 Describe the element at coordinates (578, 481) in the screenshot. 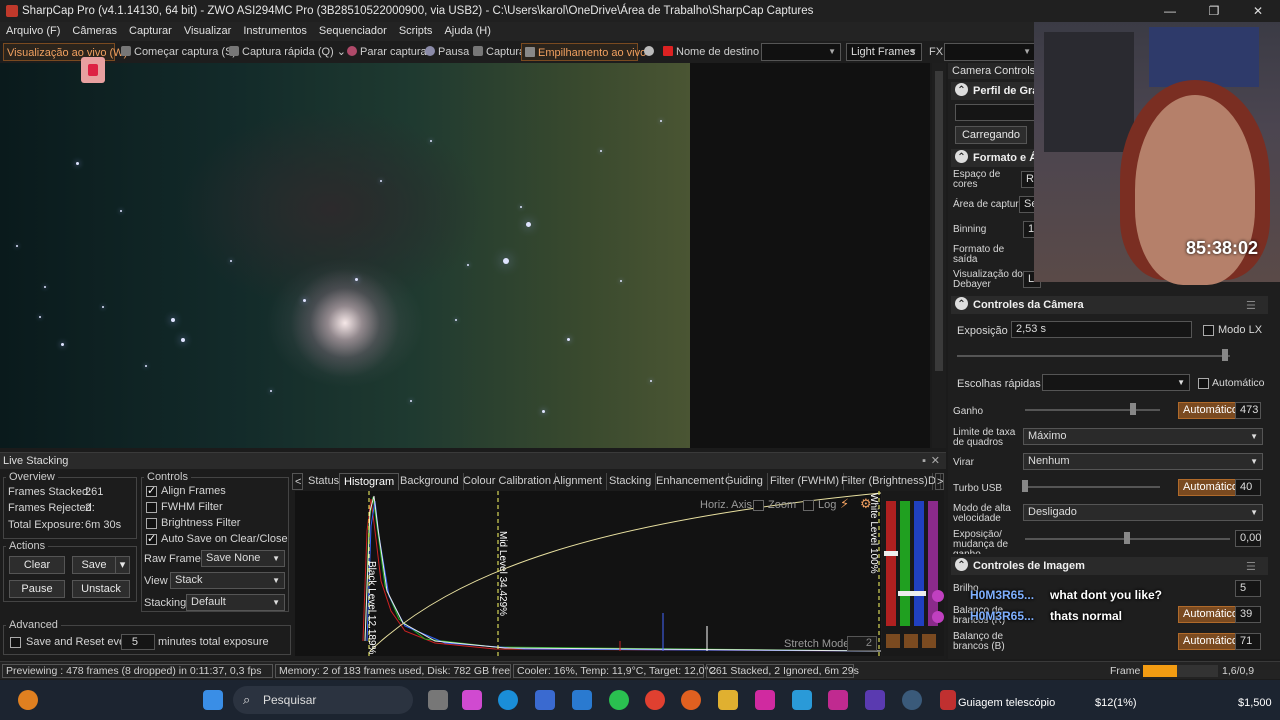

I see `tab-alignment: Alignment` at that location.